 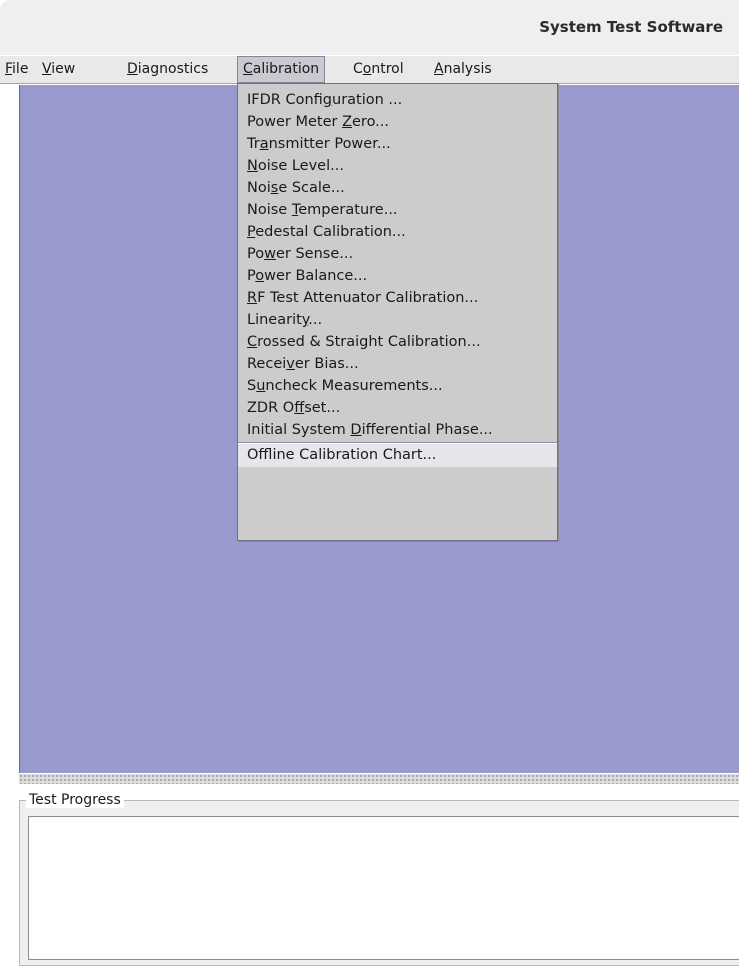 I want to click on menu-view: View, so click(x=58, y=69).